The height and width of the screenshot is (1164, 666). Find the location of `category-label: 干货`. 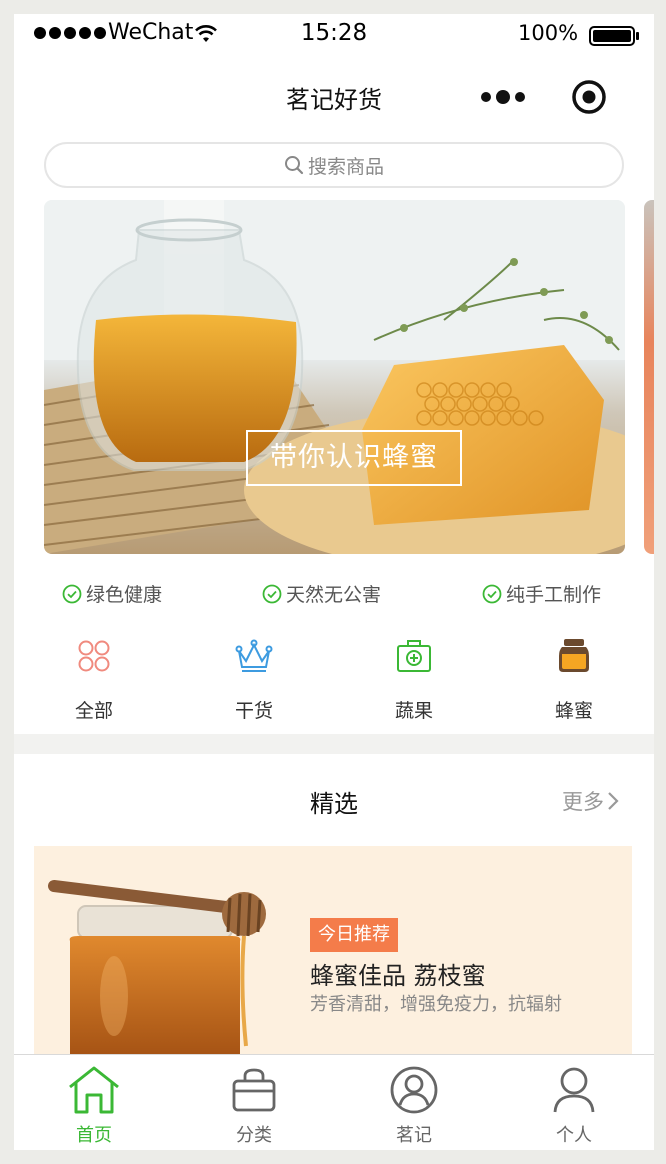

category-label: 干货 is located at coordinates (253, 711).